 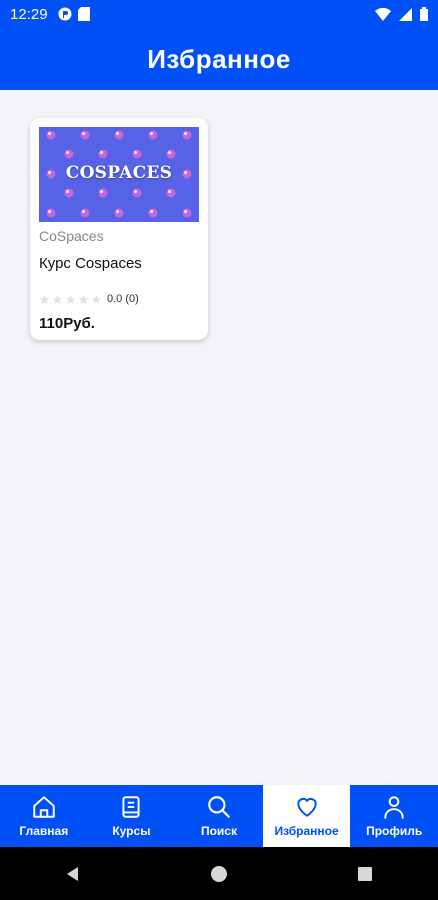 I want to click on page-title: Избранное, so click(x=219, y=58).